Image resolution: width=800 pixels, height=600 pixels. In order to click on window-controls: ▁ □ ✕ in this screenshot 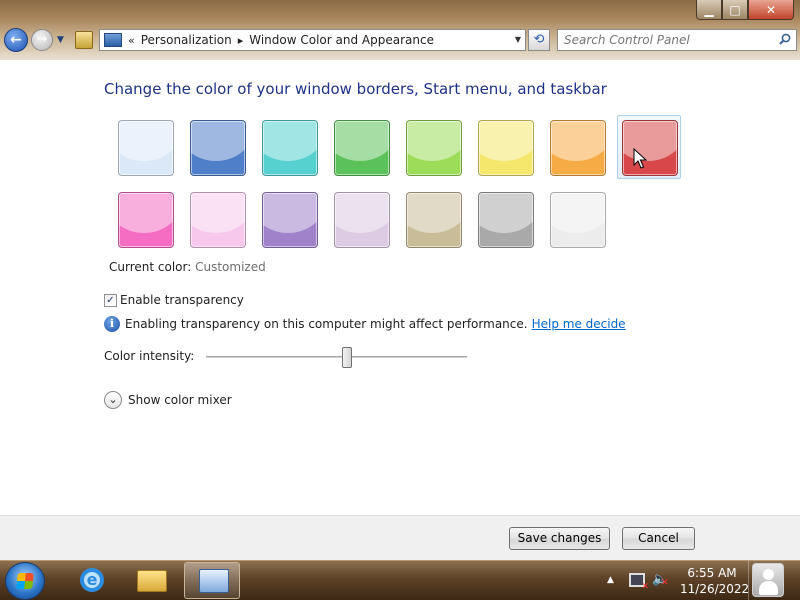, I will do `click(745, 10)`.